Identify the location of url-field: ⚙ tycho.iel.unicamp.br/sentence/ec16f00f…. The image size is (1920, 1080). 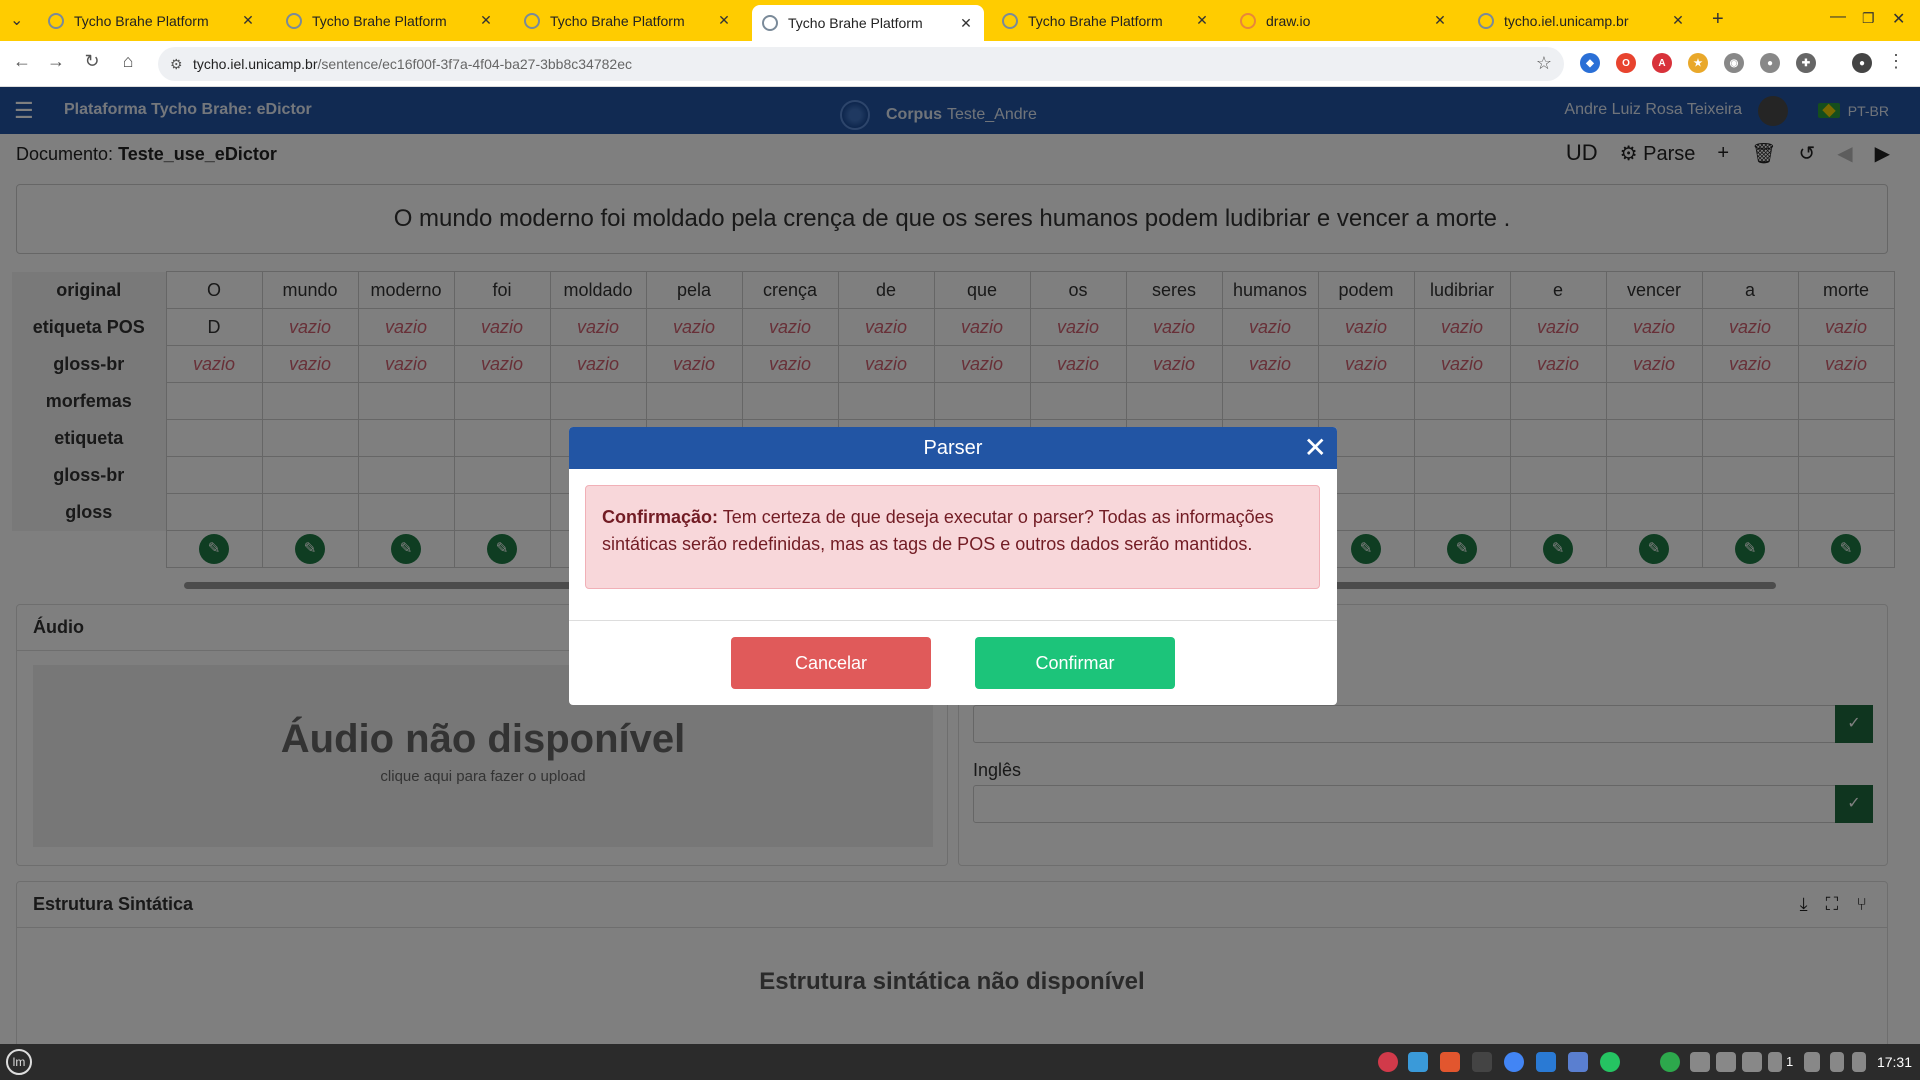
(861, 64).